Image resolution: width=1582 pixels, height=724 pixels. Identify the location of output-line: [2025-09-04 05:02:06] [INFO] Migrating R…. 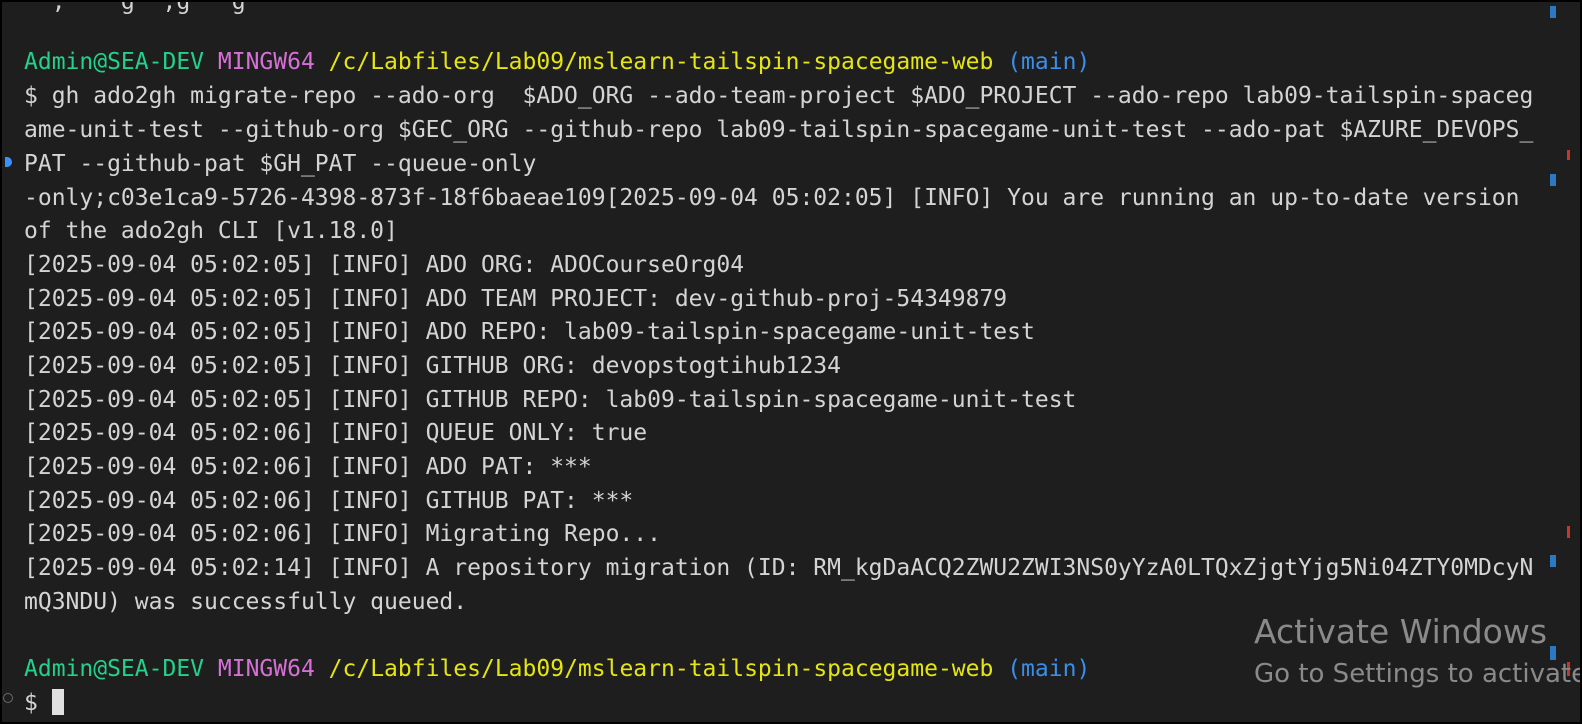
(342, 534).